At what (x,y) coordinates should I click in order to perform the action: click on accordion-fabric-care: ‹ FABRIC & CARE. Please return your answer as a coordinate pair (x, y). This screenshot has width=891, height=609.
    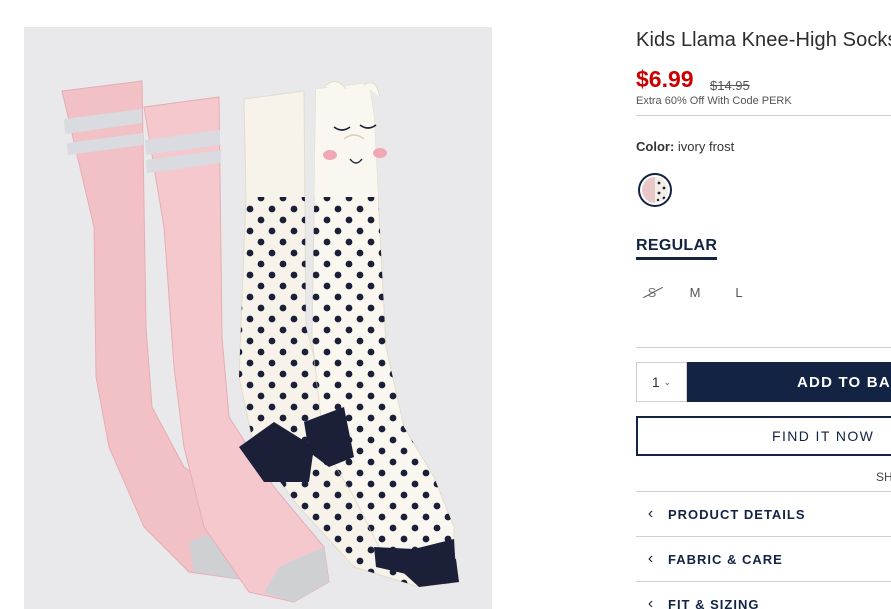
    Looking at the image, I should click on (763, 559).